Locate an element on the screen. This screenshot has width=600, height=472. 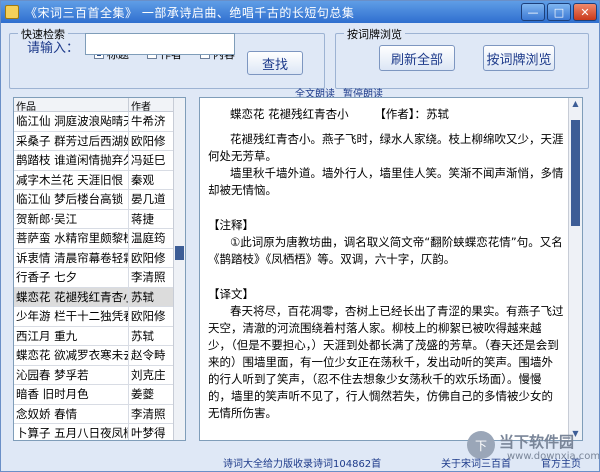
list-scrollbar-thumb is located at coordinates (179, 253).